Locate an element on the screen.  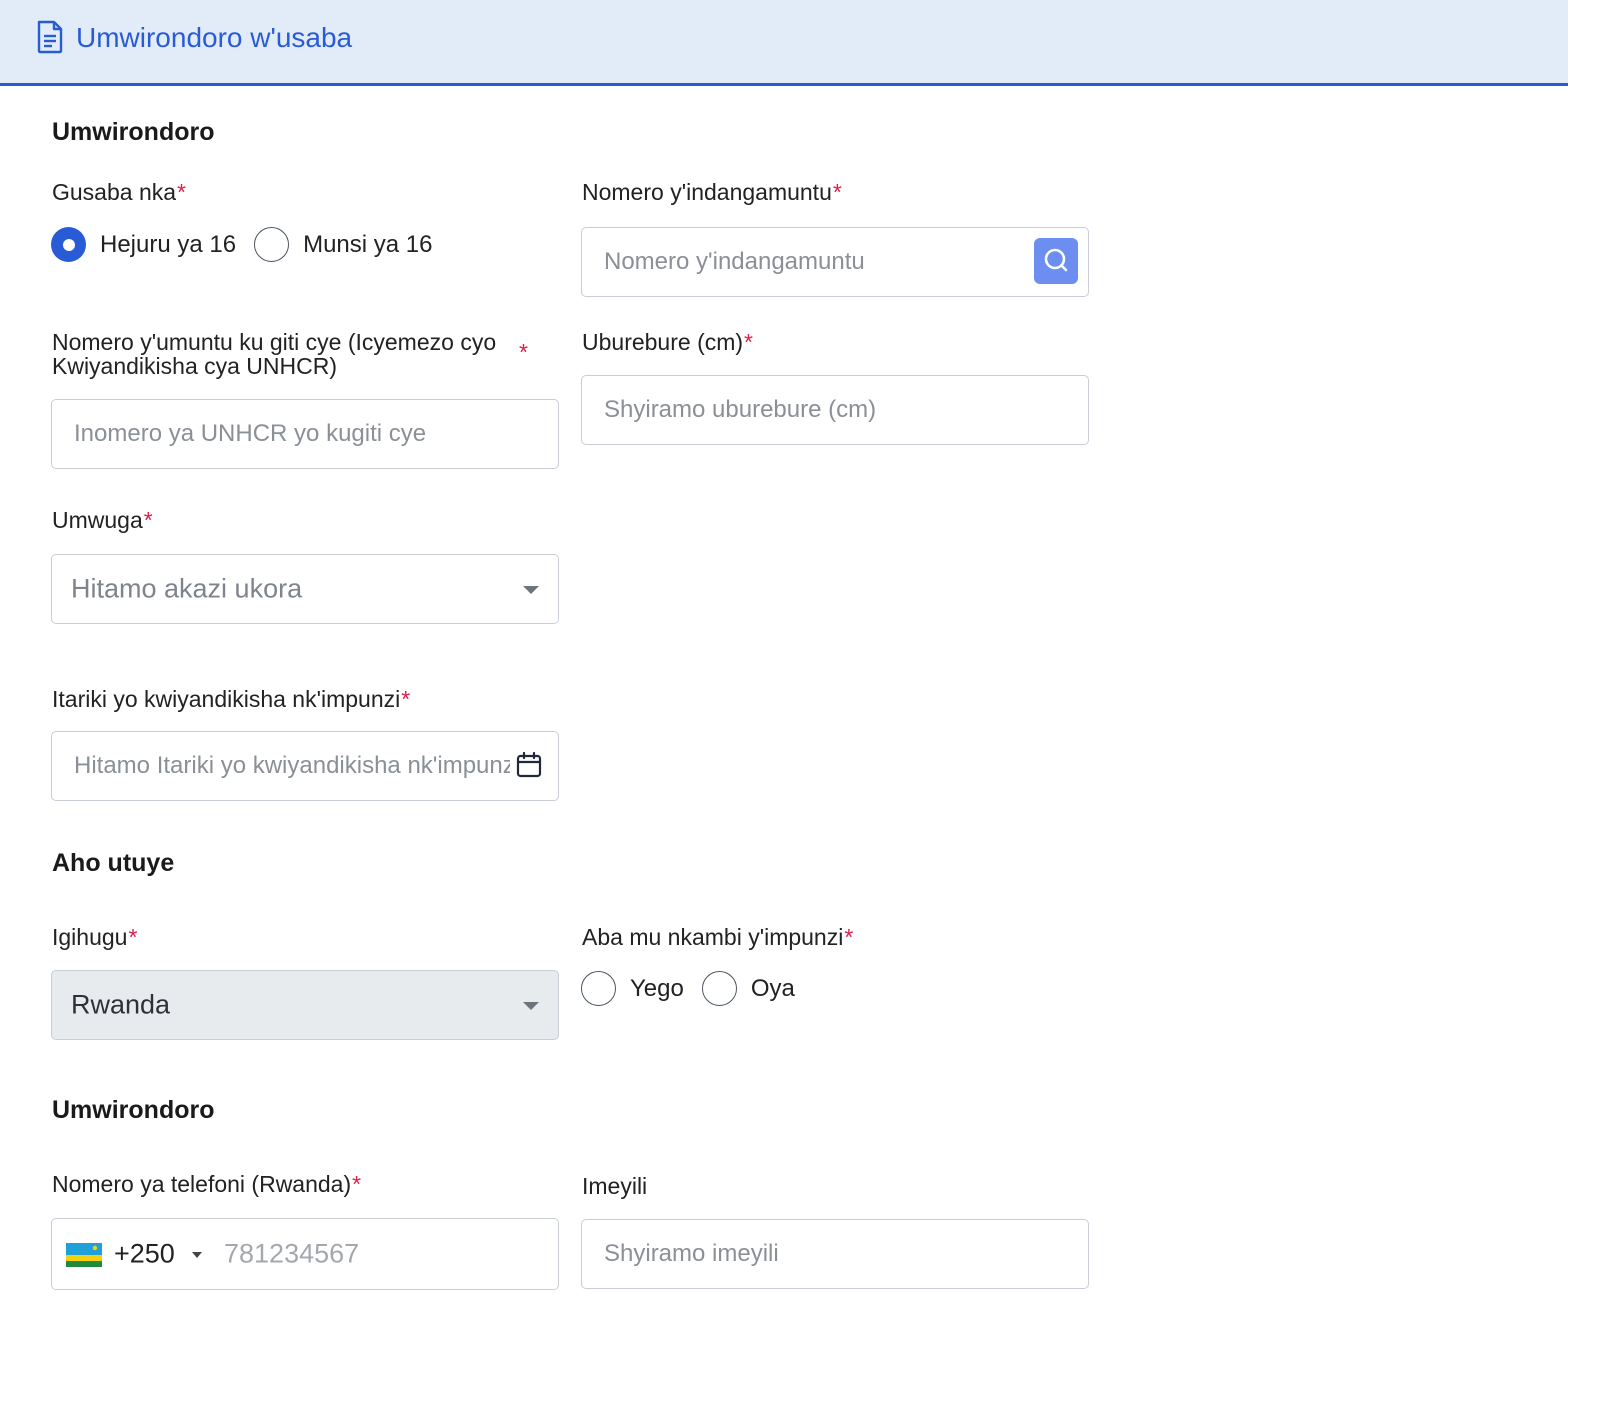
height-label-text: Uburebure (cm) is located at coordinates (663, 342).